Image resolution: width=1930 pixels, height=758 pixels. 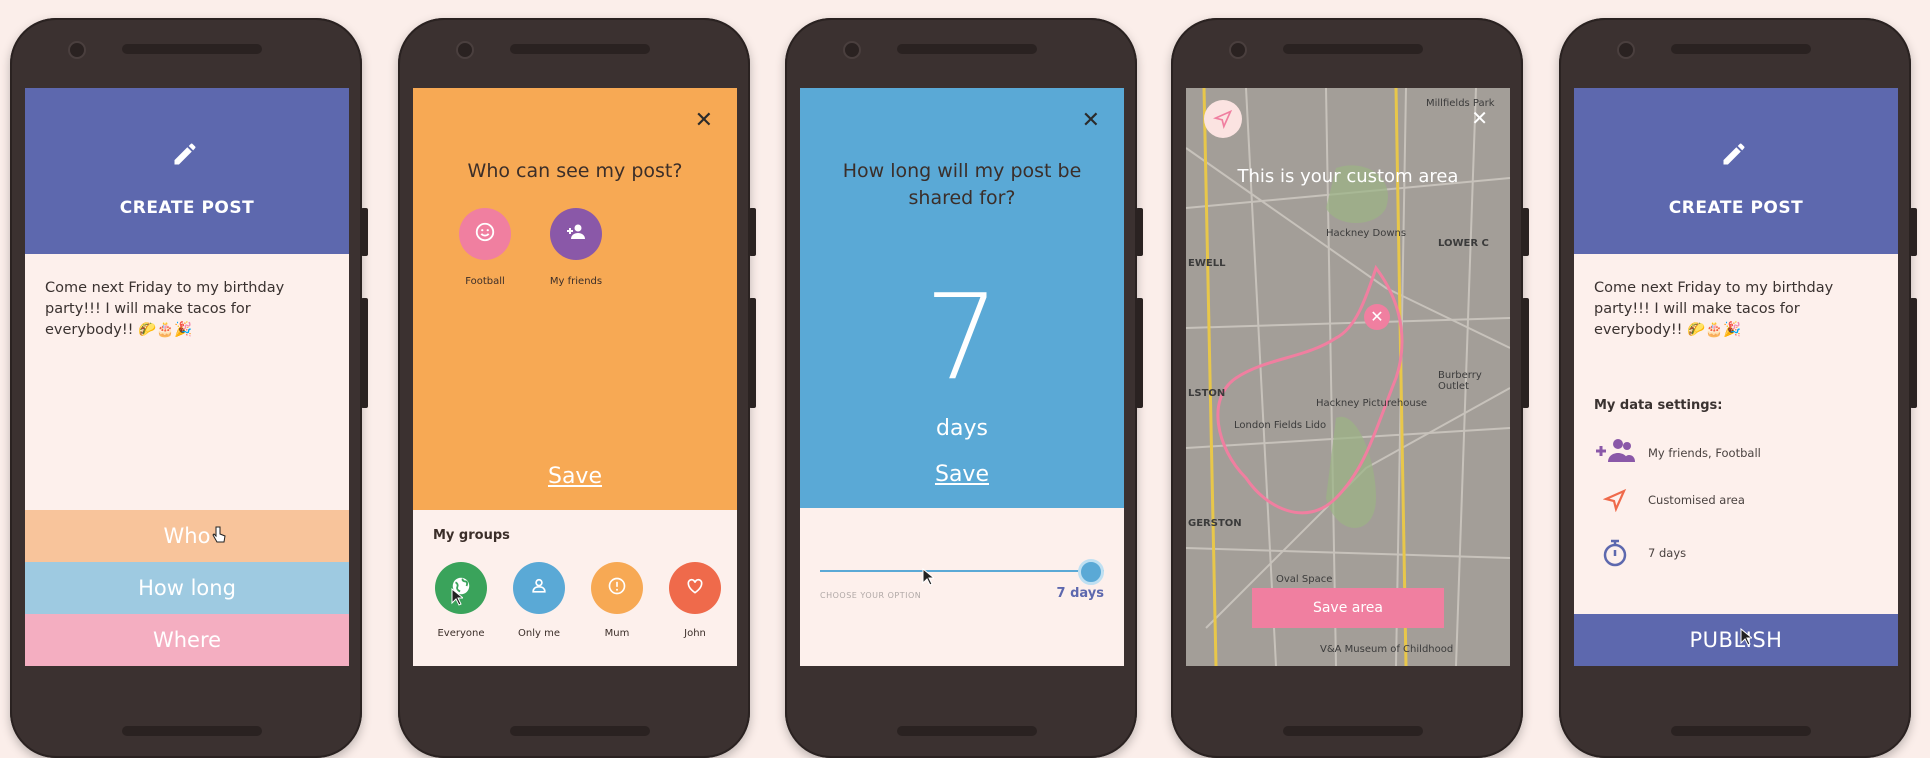 What do you see at coordinates (1736, 640) in the screenshot?
I see `publish-button: PUBLISH` at bounding box center [1736, 640].